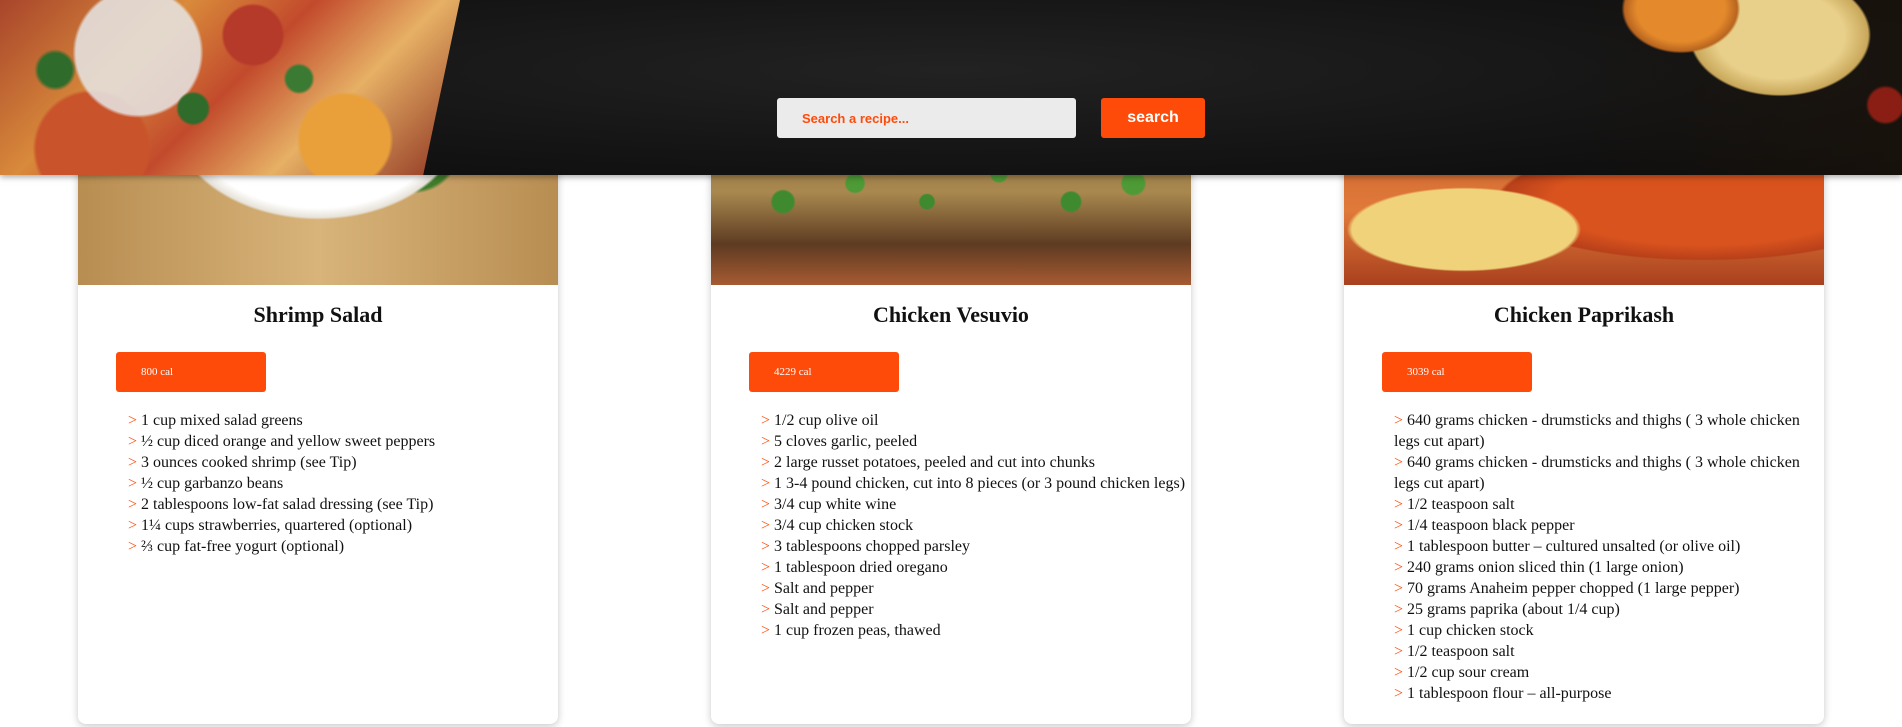  I want to click on pasta-photo, so click(1737, 87).